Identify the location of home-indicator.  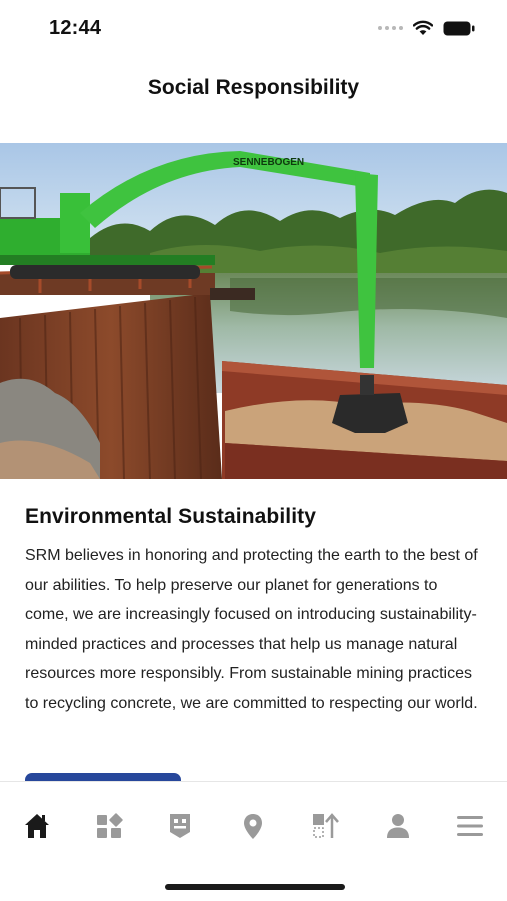
(255, 887).